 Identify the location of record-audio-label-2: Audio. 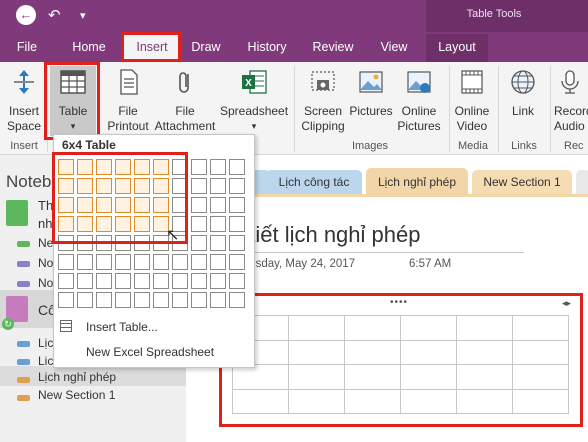
(569, 126).